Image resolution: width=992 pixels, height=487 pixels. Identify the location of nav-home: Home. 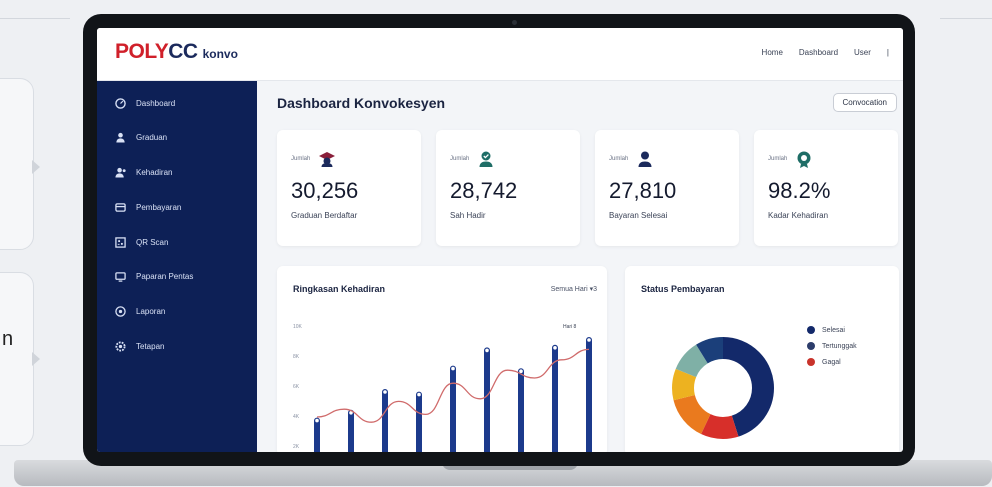
(772, 52).